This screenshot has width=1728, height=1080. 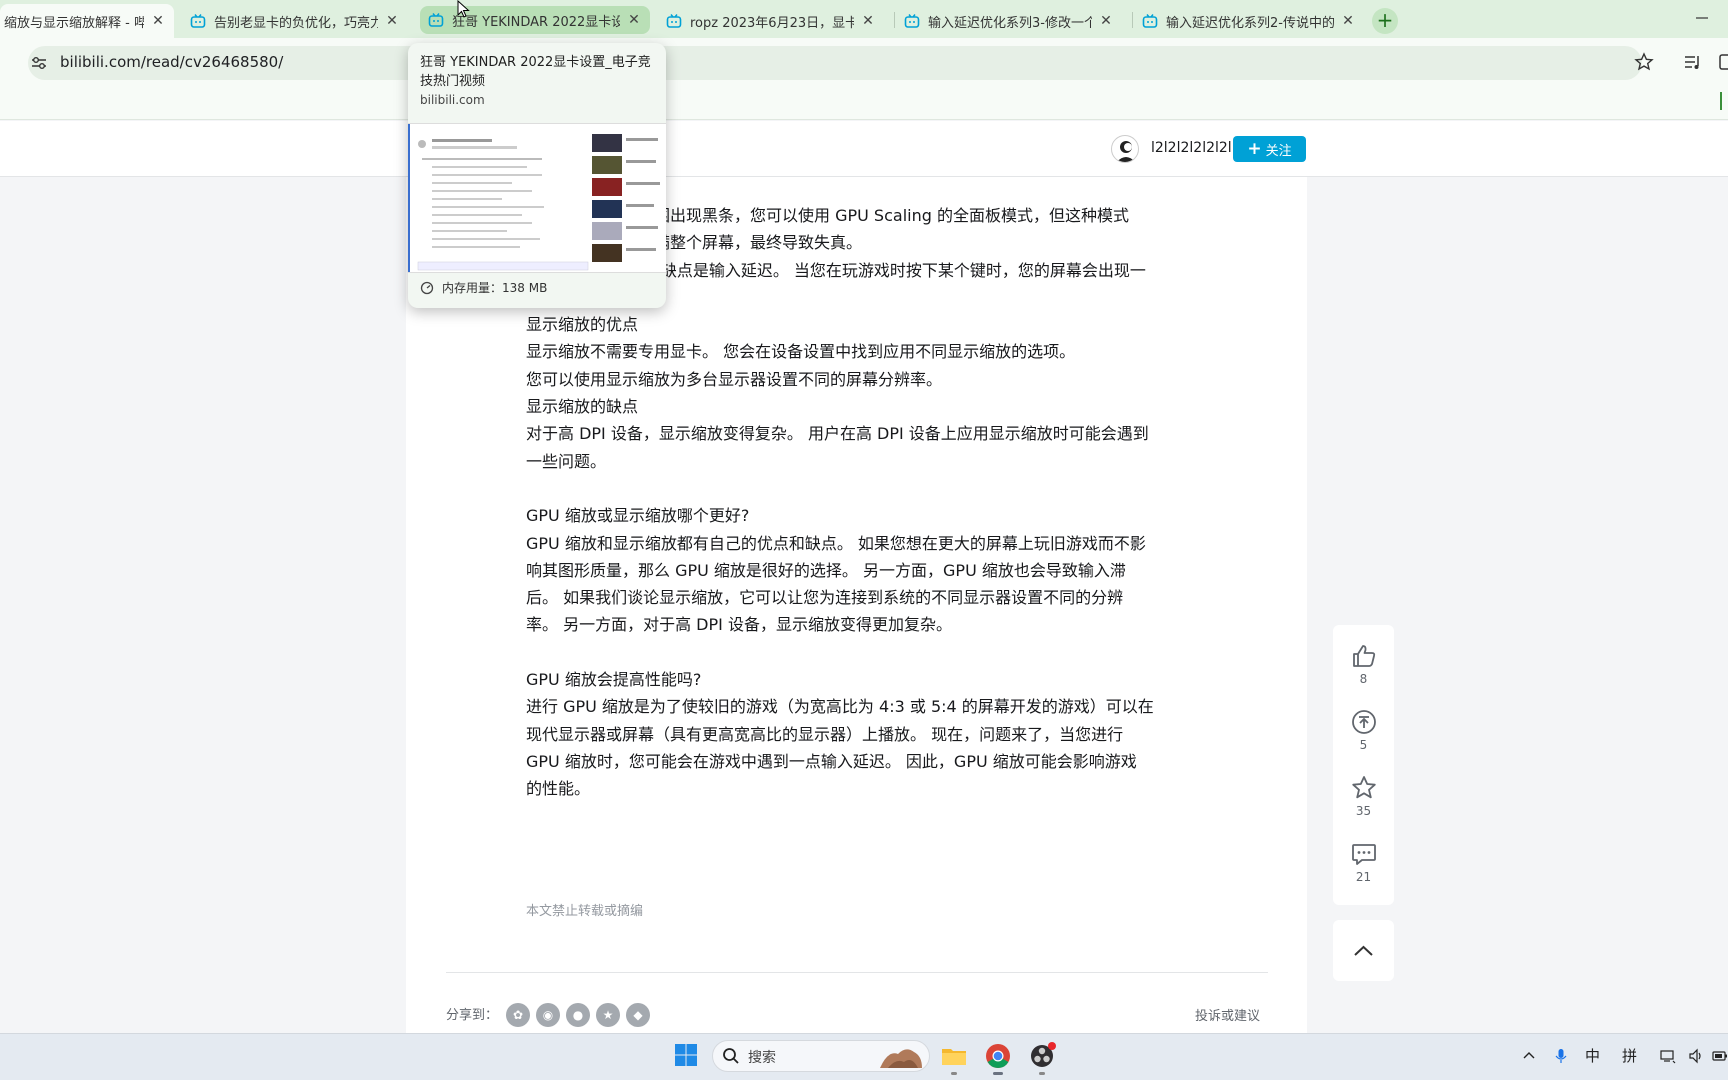 I want to click on article-paragraph: 显示缩放的优点, so click(x=582, y=325).